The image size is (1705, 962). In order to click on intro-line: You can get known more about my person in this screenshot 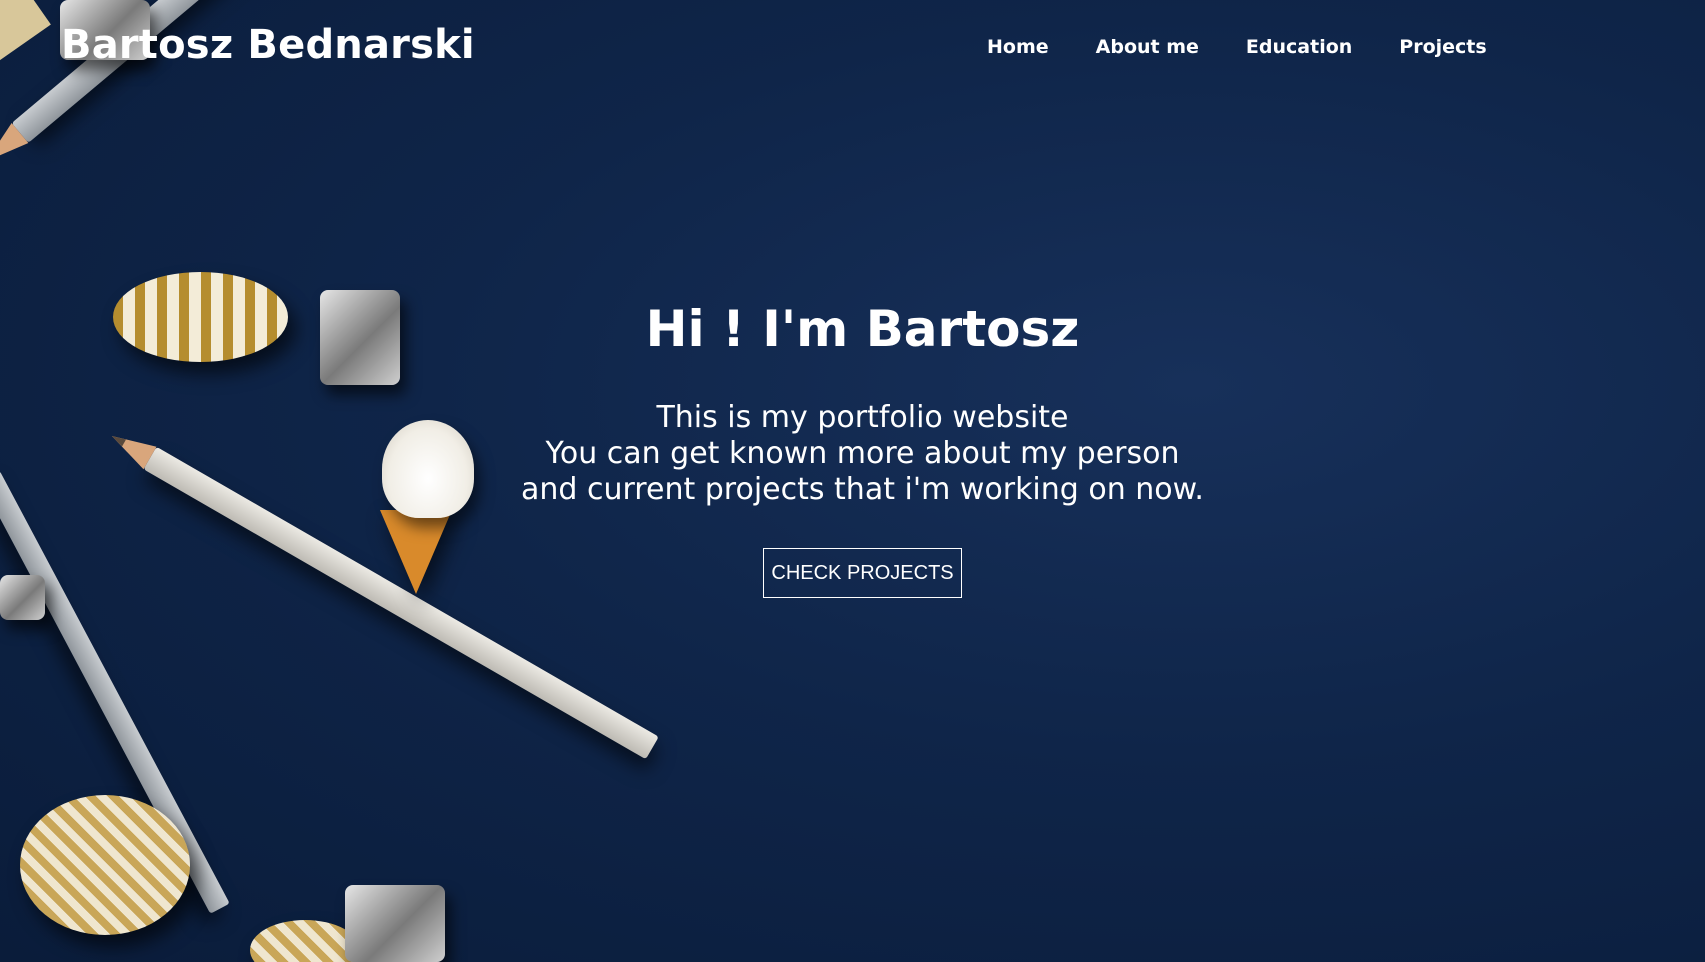, I will do `click(862, 453)`.